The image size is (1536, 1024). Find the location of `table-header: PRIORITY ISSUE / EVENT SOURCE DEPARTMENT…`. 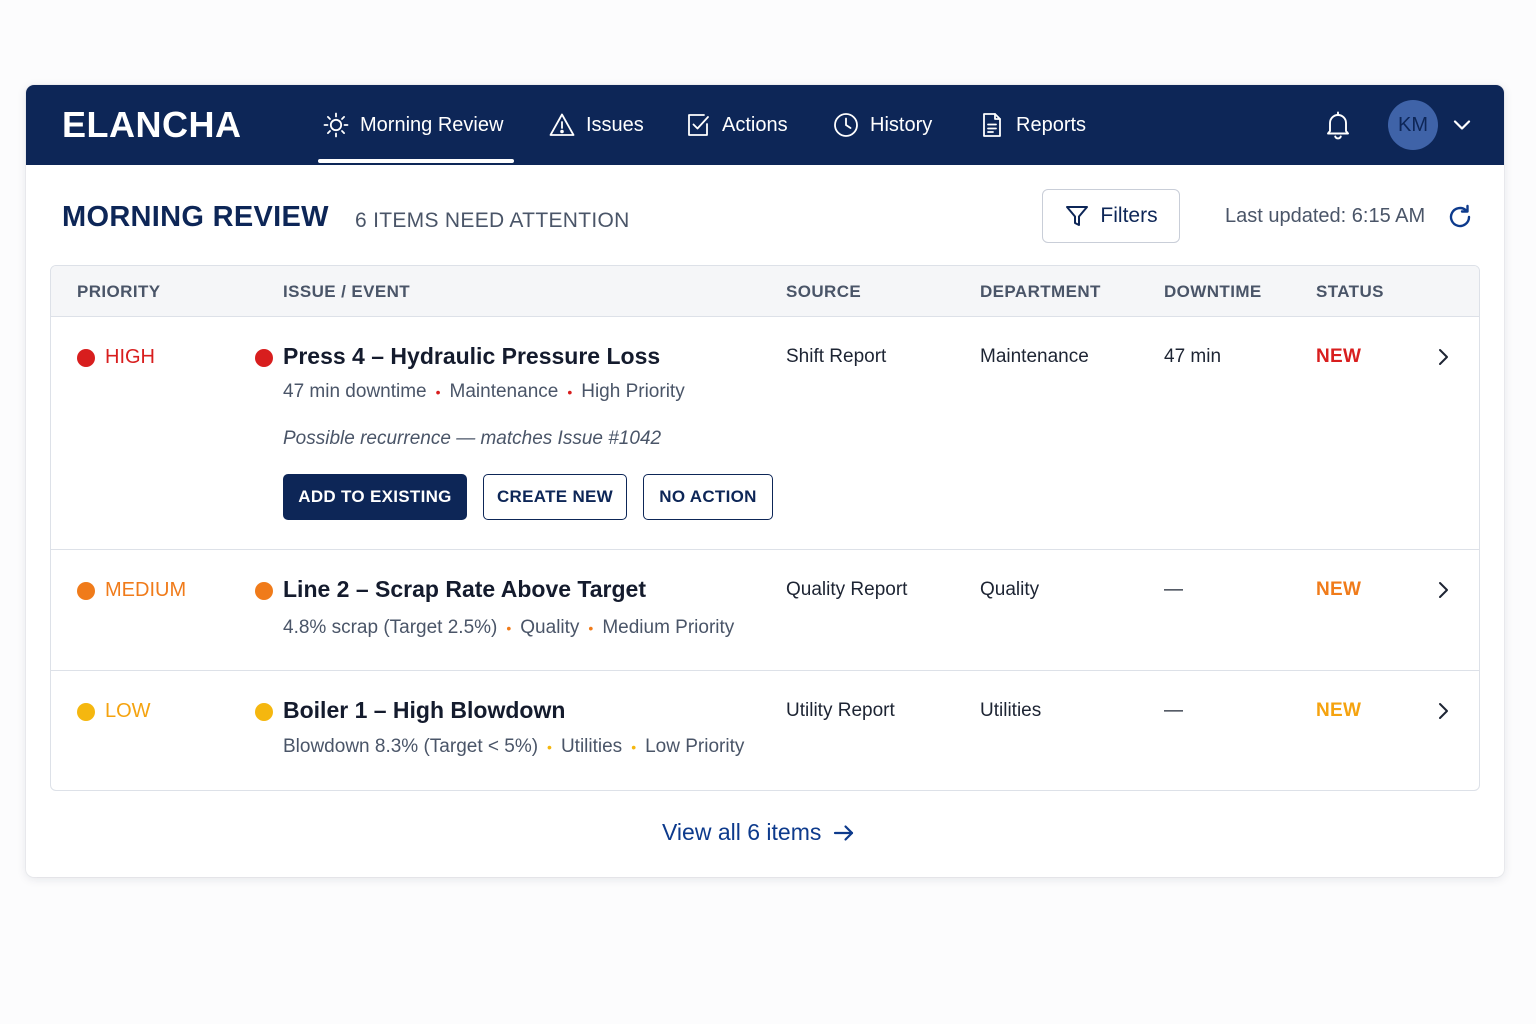

table-header: PRIORITY ISSUE / EVENT SOURCE DEPARTMENT… is located at coordinates (765, 291).